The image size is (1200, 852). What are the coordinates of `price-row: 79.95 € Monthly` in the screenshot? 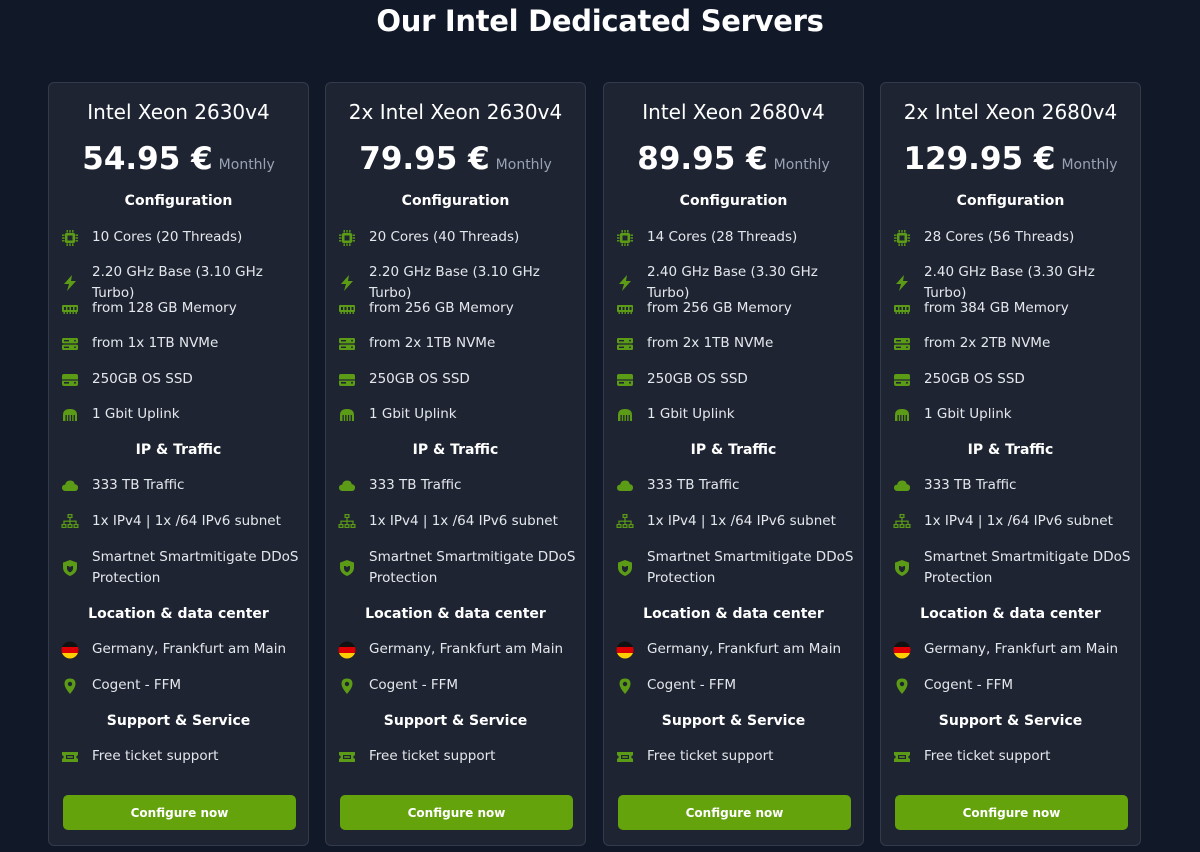 It's located at (455, 159).